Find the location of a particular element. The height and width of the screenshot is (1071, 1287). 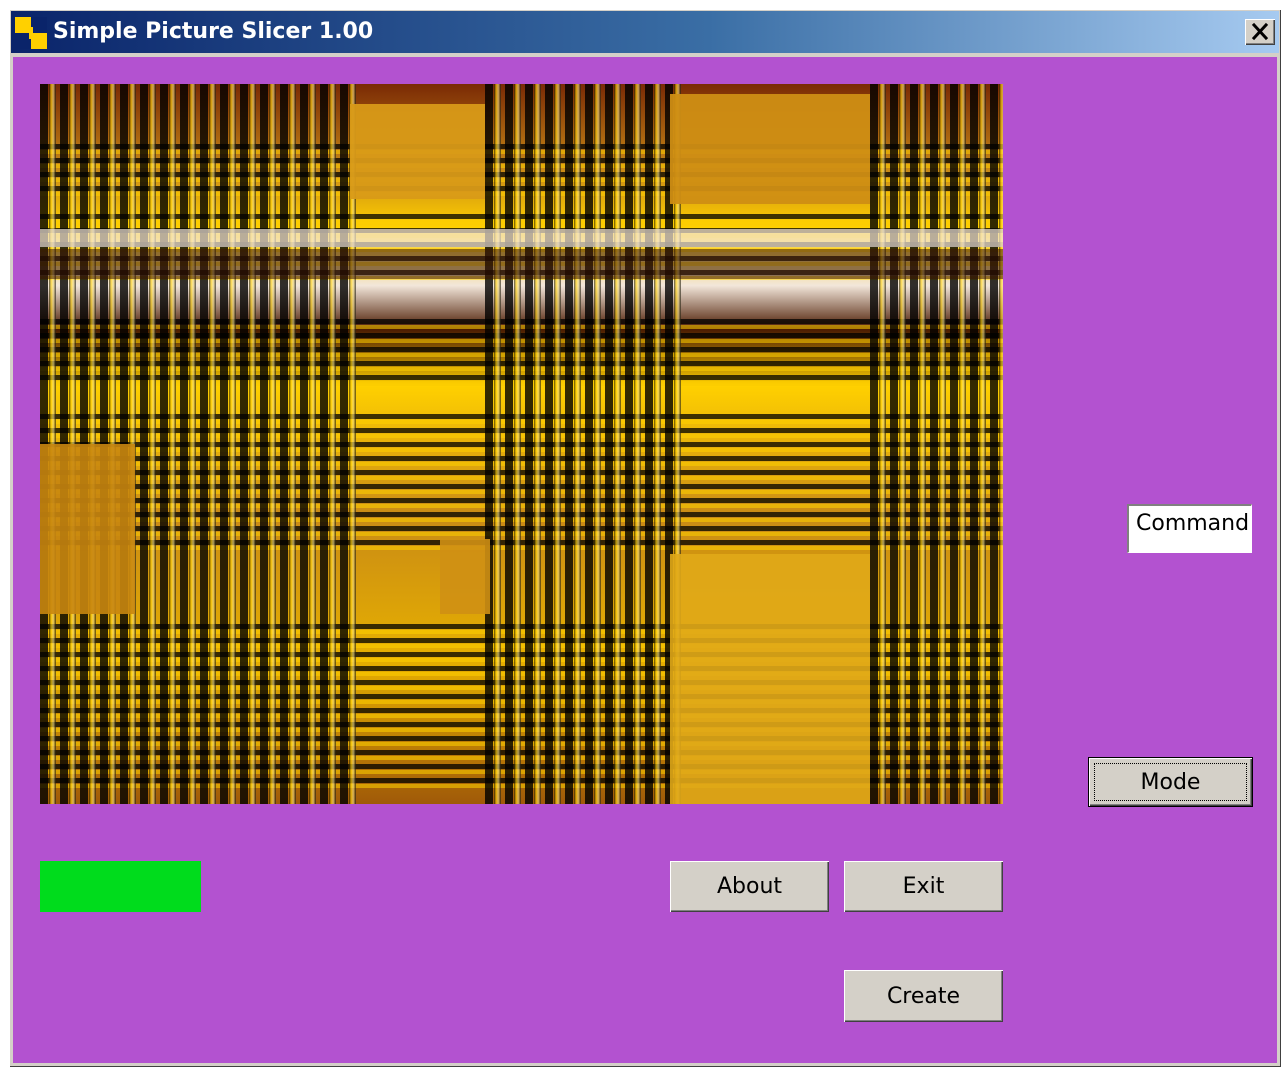

about-button-label: About is located at coordinates (749, 886).